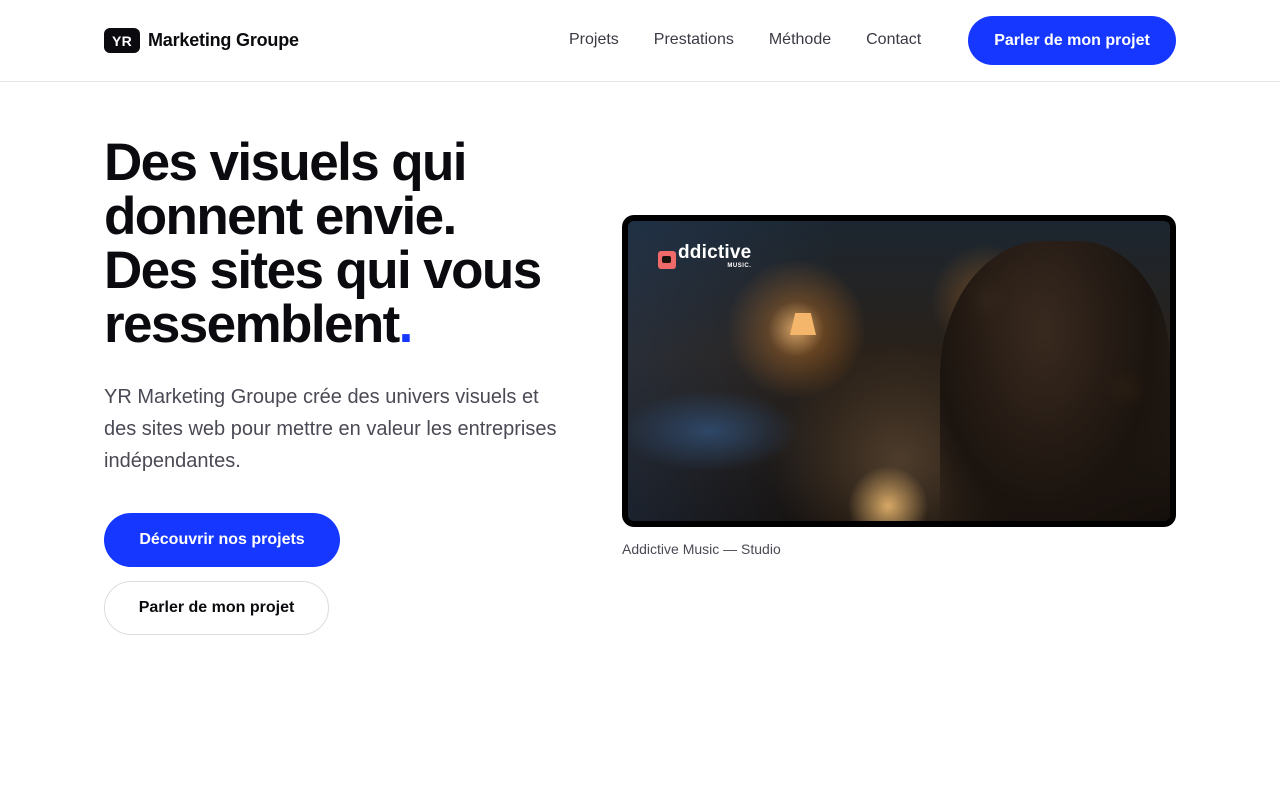  Describe the element at coordinates (252, 324) in the screenshot. I see `hero-title-line-4-text: ressemblent` at that location.